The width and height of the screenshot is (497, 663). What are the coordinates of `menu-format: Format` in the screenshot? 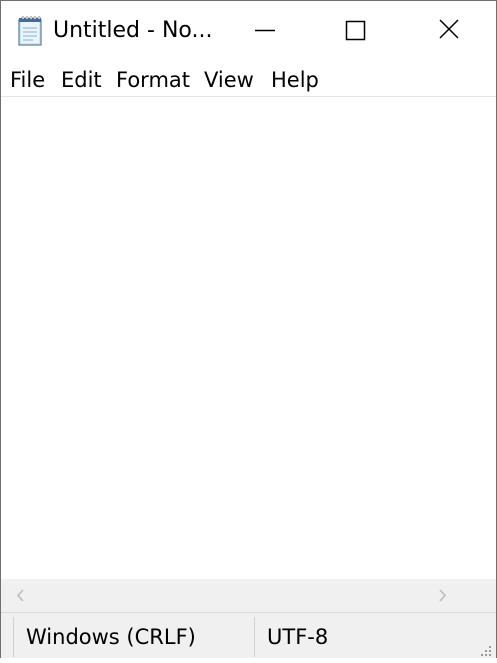 It's located at (153, 80).